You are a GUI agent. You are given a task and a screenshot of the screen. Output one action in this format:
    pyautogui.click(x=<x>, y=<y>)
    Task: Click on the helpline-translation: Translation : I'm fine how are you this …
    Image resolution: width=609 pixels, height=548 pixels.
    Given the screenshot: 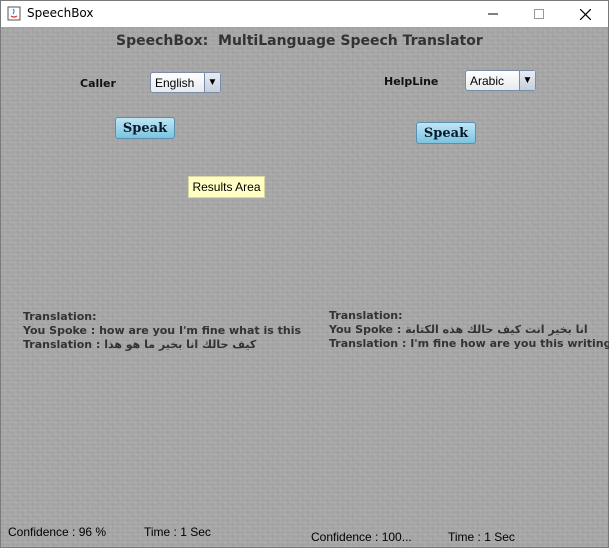 What is the action you would take?
    pyautogui.click(x=469, y=343)
    